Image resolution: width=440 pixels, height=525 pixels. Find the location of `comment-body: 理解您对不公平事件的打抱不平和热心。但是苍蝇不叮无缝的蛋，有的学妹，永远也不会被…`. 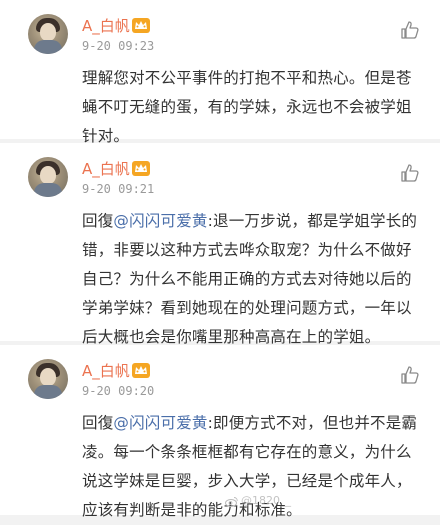

comment-body: 理解您对不公平事件的打抱不平和热心。但是苍蝇不叮无缝的蛋，有的学妹，永远也不会被… is located at coordinates (254, 107).